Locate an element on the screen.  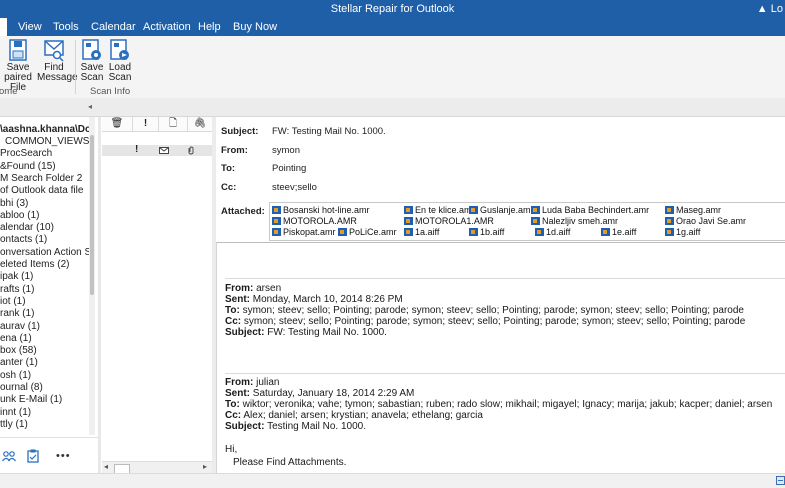
tree-item: rank (1) is located at coordinates (17, 313).